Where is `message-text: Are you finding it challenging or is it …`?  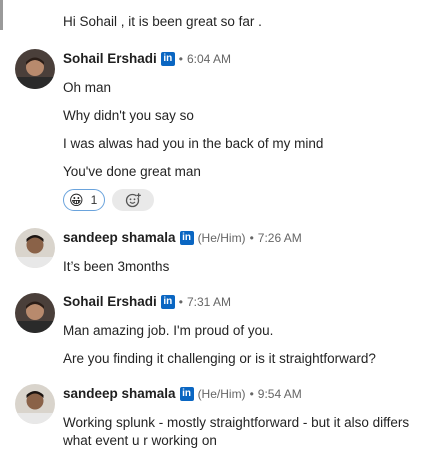
message-text: Are you finding it challenging or is it … is located at coordinates (219, 358).